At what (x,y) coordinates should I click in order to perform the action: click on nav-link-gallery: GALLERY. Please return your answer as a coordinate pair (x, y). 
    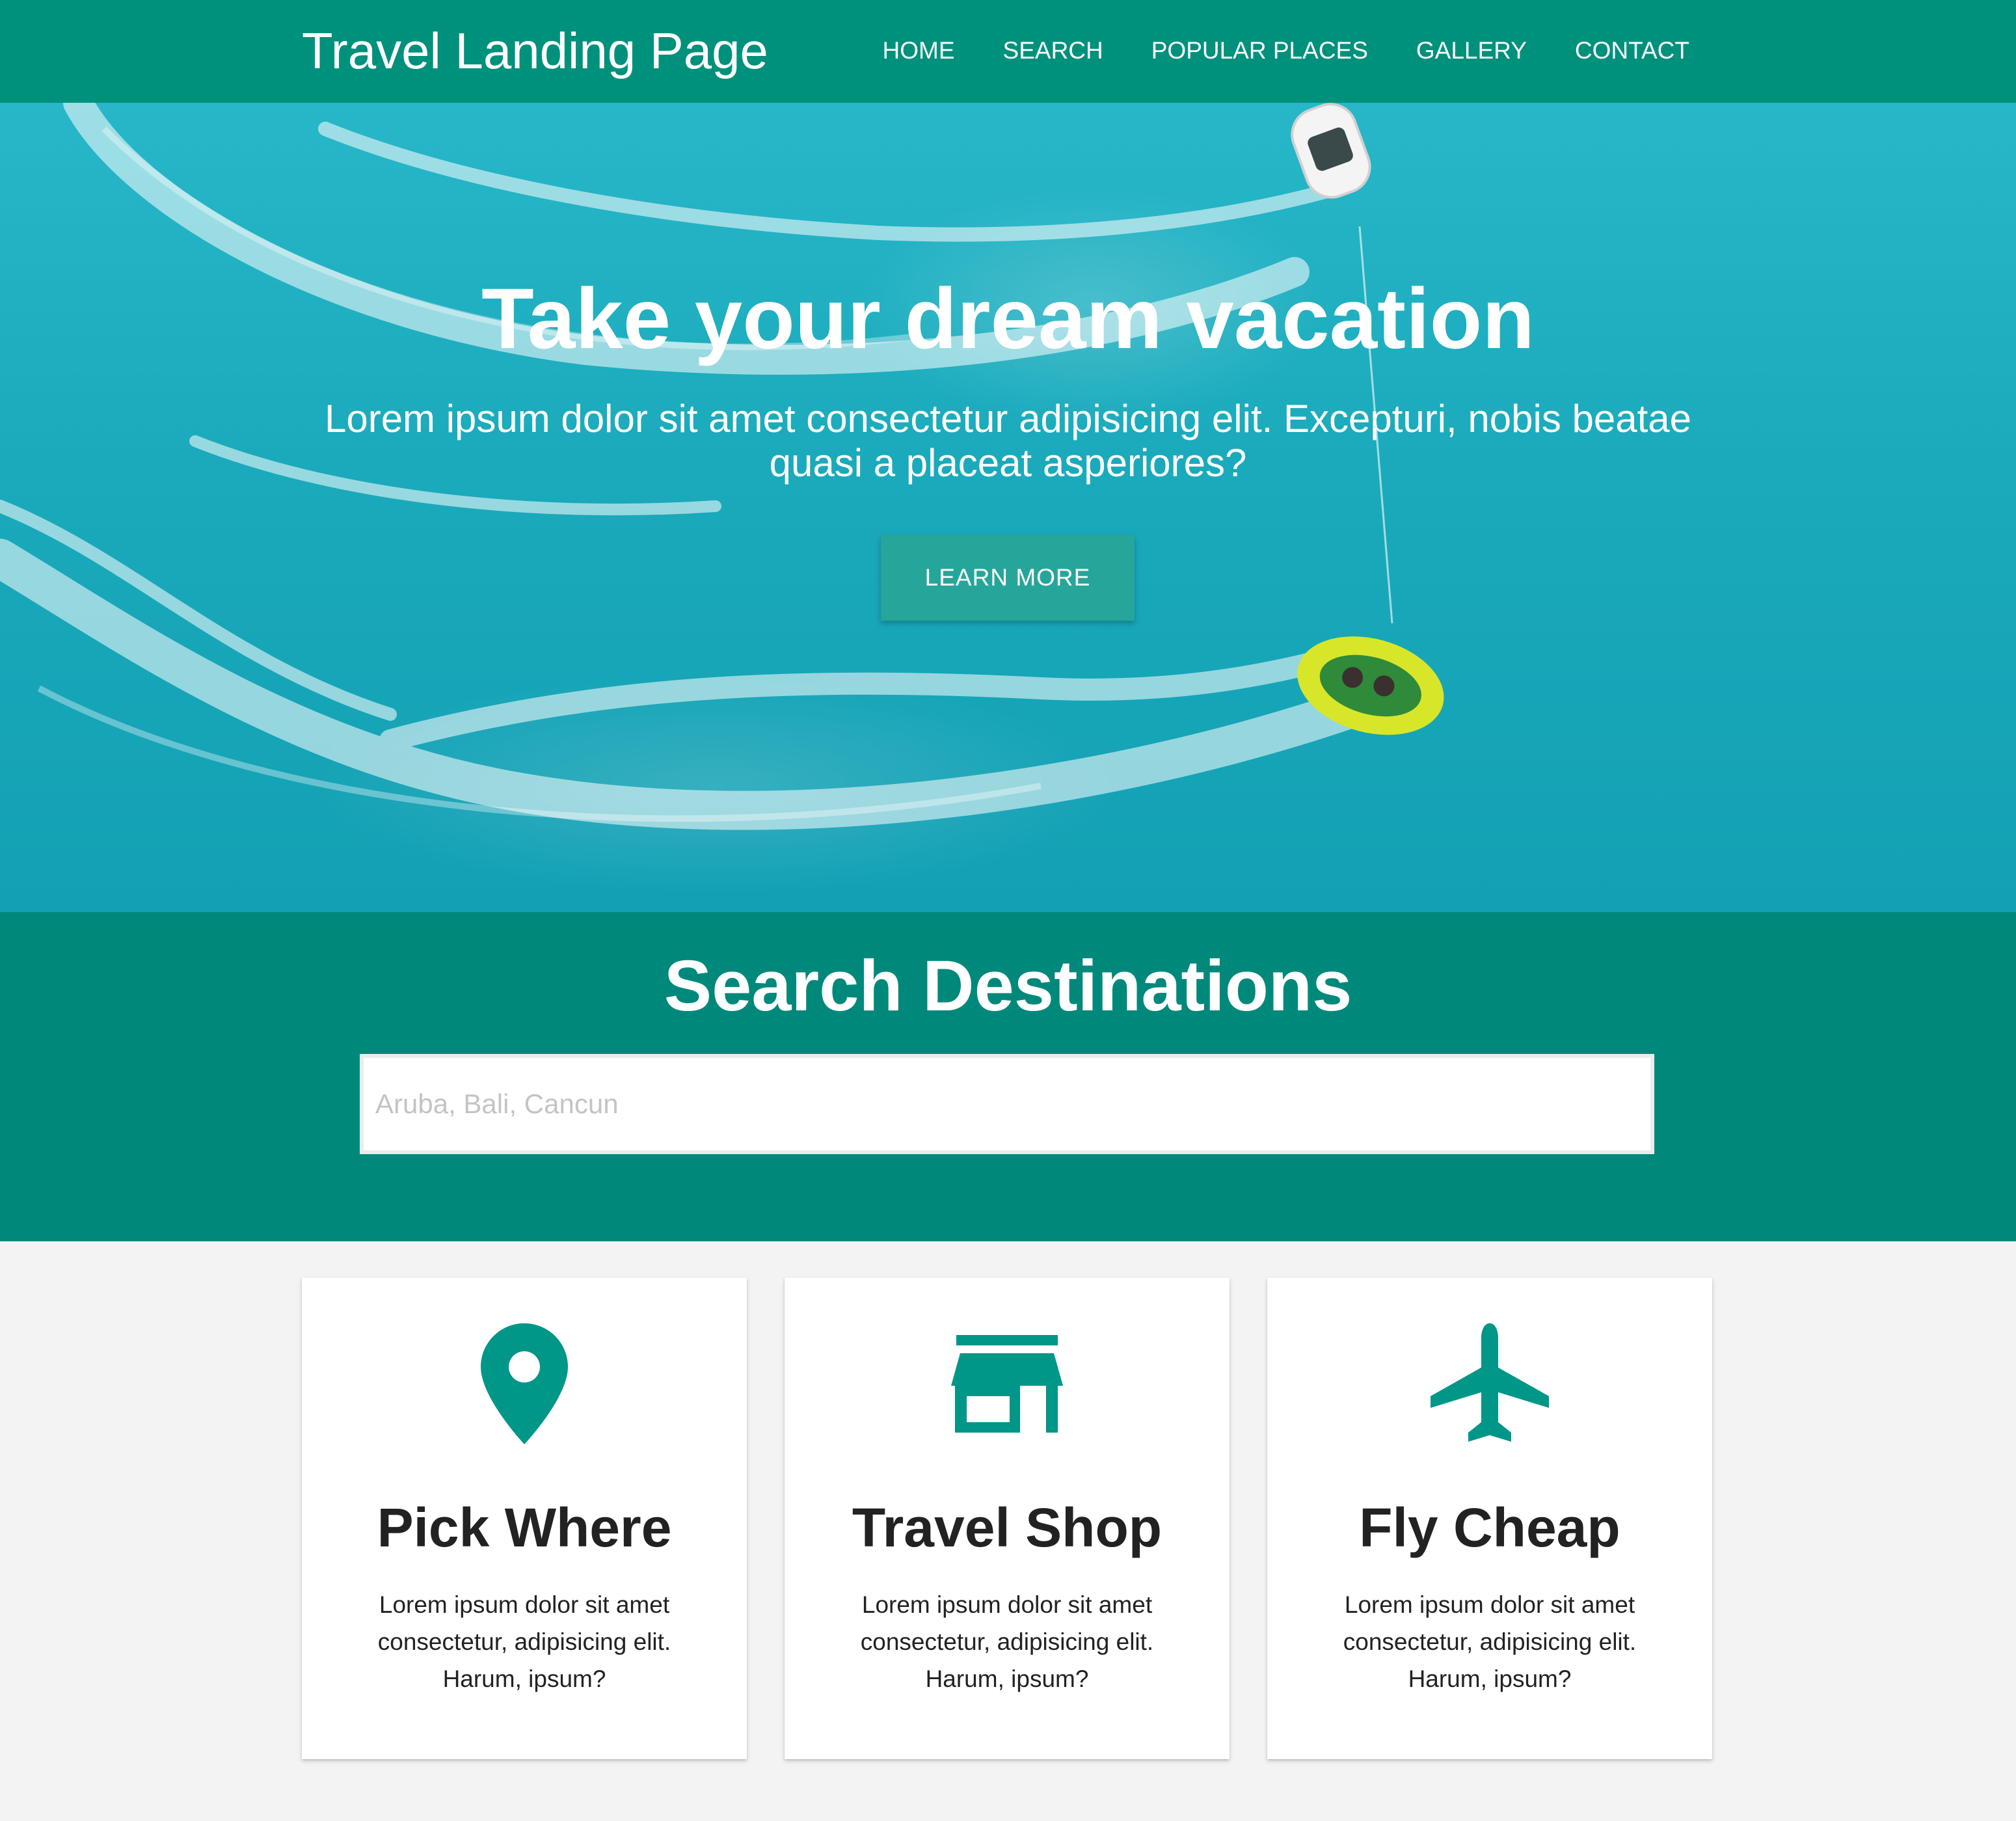
    Looking at the image, I should click on (1471, 50).